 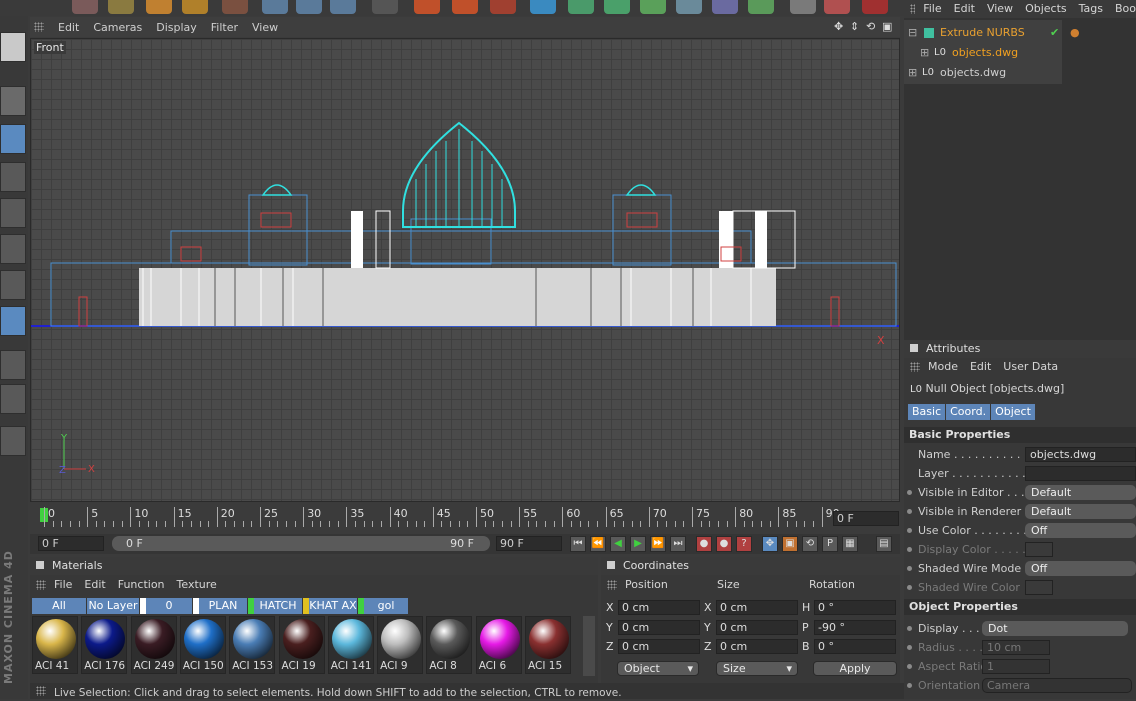 What do you see at coordinates (1080, 492) in the screenshot?
I see `prop-value: Default` at bounding box center [1080, 492].